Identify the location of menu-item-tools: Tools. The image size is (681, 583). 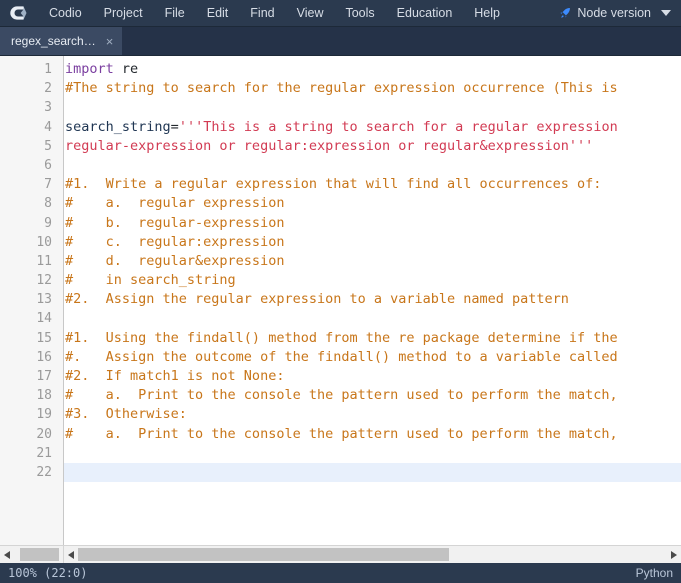
(359, 13).